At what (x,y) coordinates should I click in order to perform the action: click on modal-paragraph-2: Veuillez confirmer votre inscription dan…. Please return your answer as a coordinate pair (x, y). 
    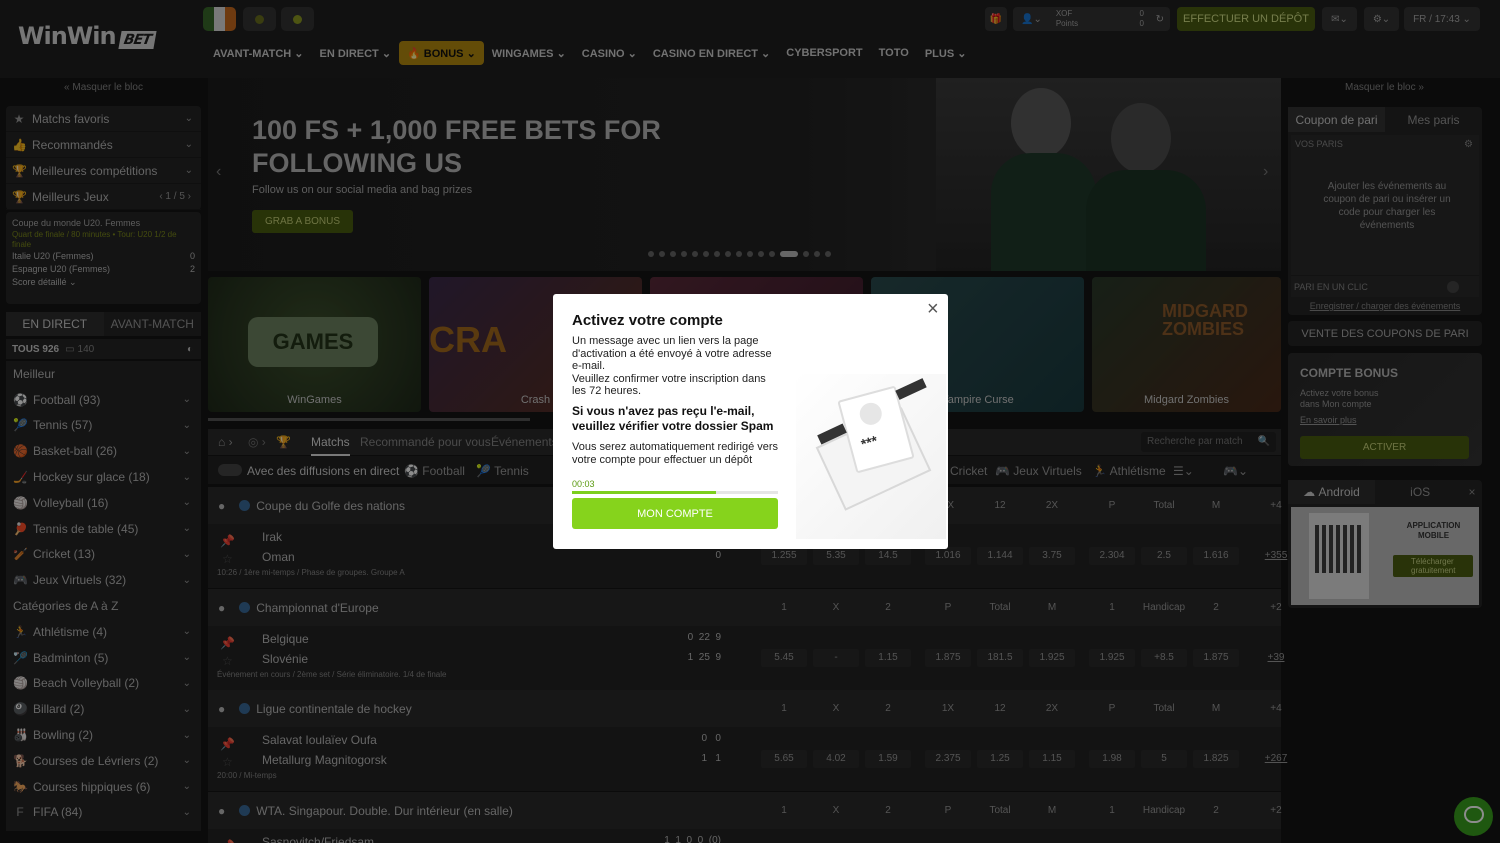
    Looking at the image, I should click on (669, 385).